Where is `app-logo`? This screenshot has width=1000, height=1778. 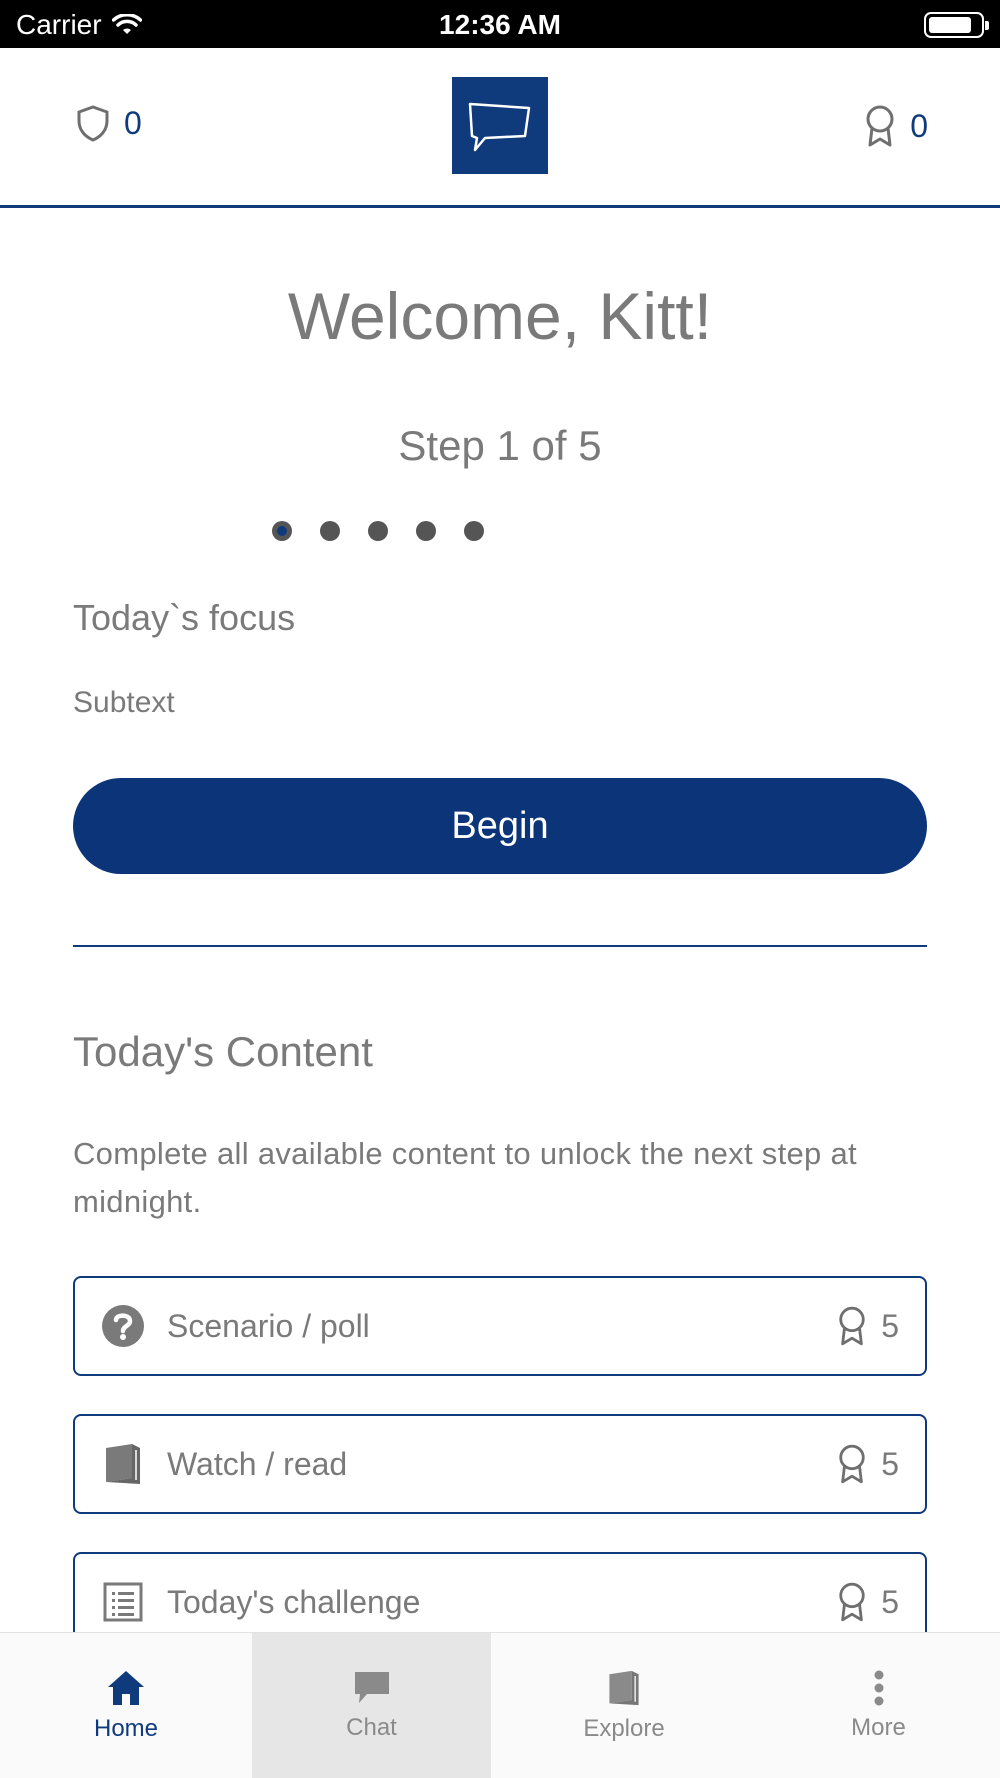
app-logo is located at coordinates (500, 125).